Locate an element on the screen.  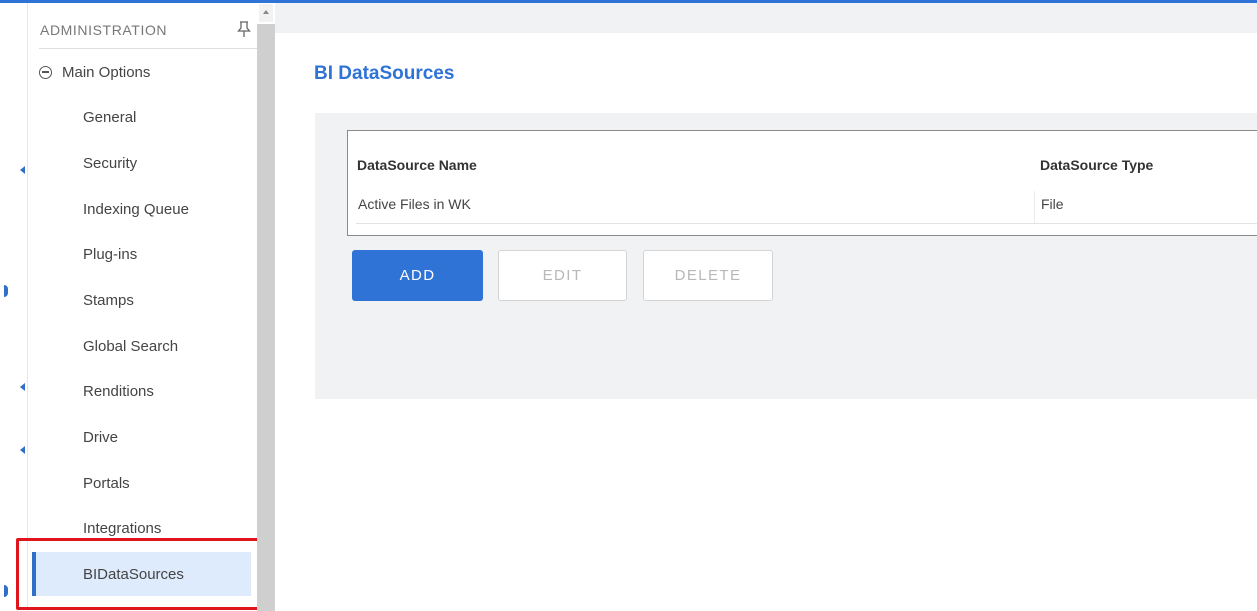
main-top-bar is located at coordinates (766, 18).